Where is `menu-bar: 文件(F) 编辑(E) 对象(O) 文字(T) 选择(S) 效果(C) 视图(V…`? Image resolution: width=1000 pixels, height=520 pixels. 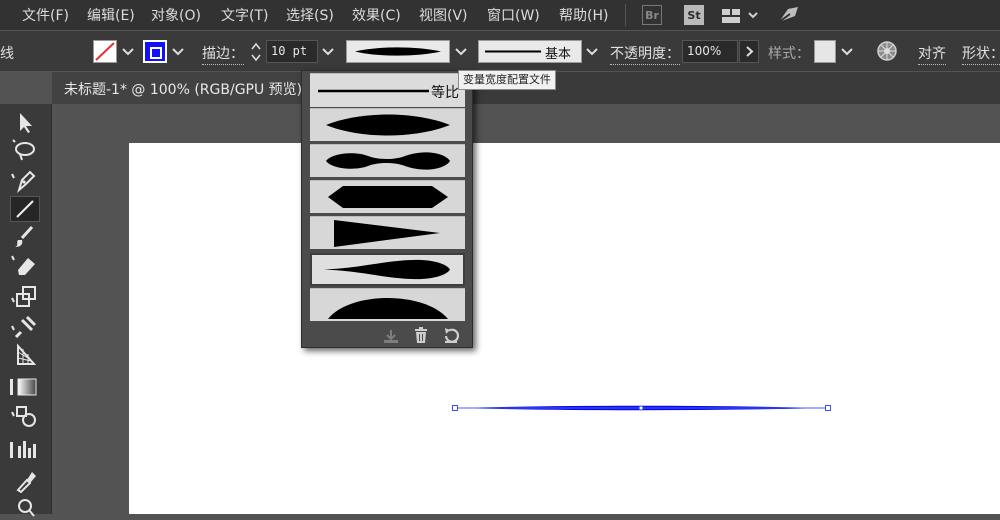 menu-bar: 文件(F) 编辑(E) 对象(O) 文字(T) 选择(S) 效果(C) 视图(V… is located at coordinates (500, 15).